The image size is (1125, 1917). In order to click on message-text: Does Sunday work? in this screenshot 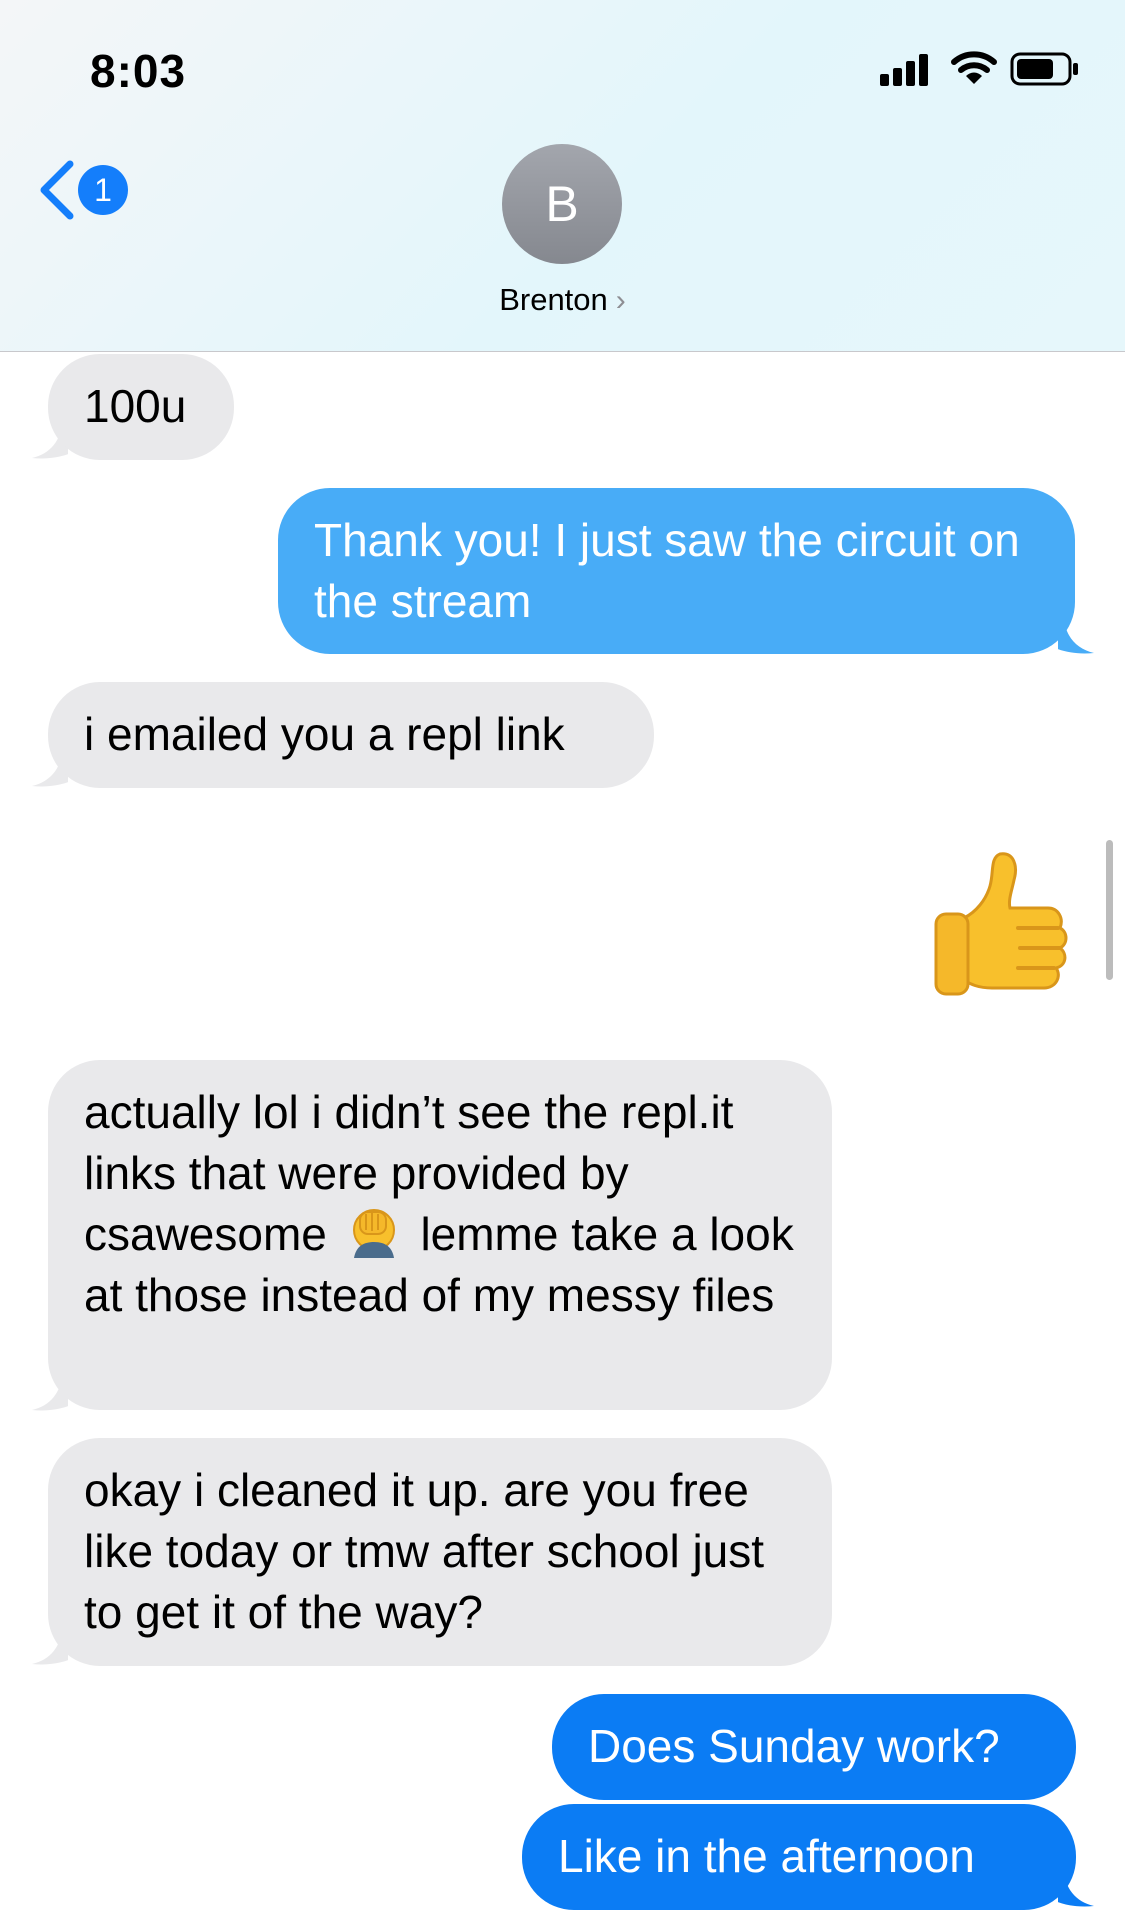, I will do `click(794, 1746)`.